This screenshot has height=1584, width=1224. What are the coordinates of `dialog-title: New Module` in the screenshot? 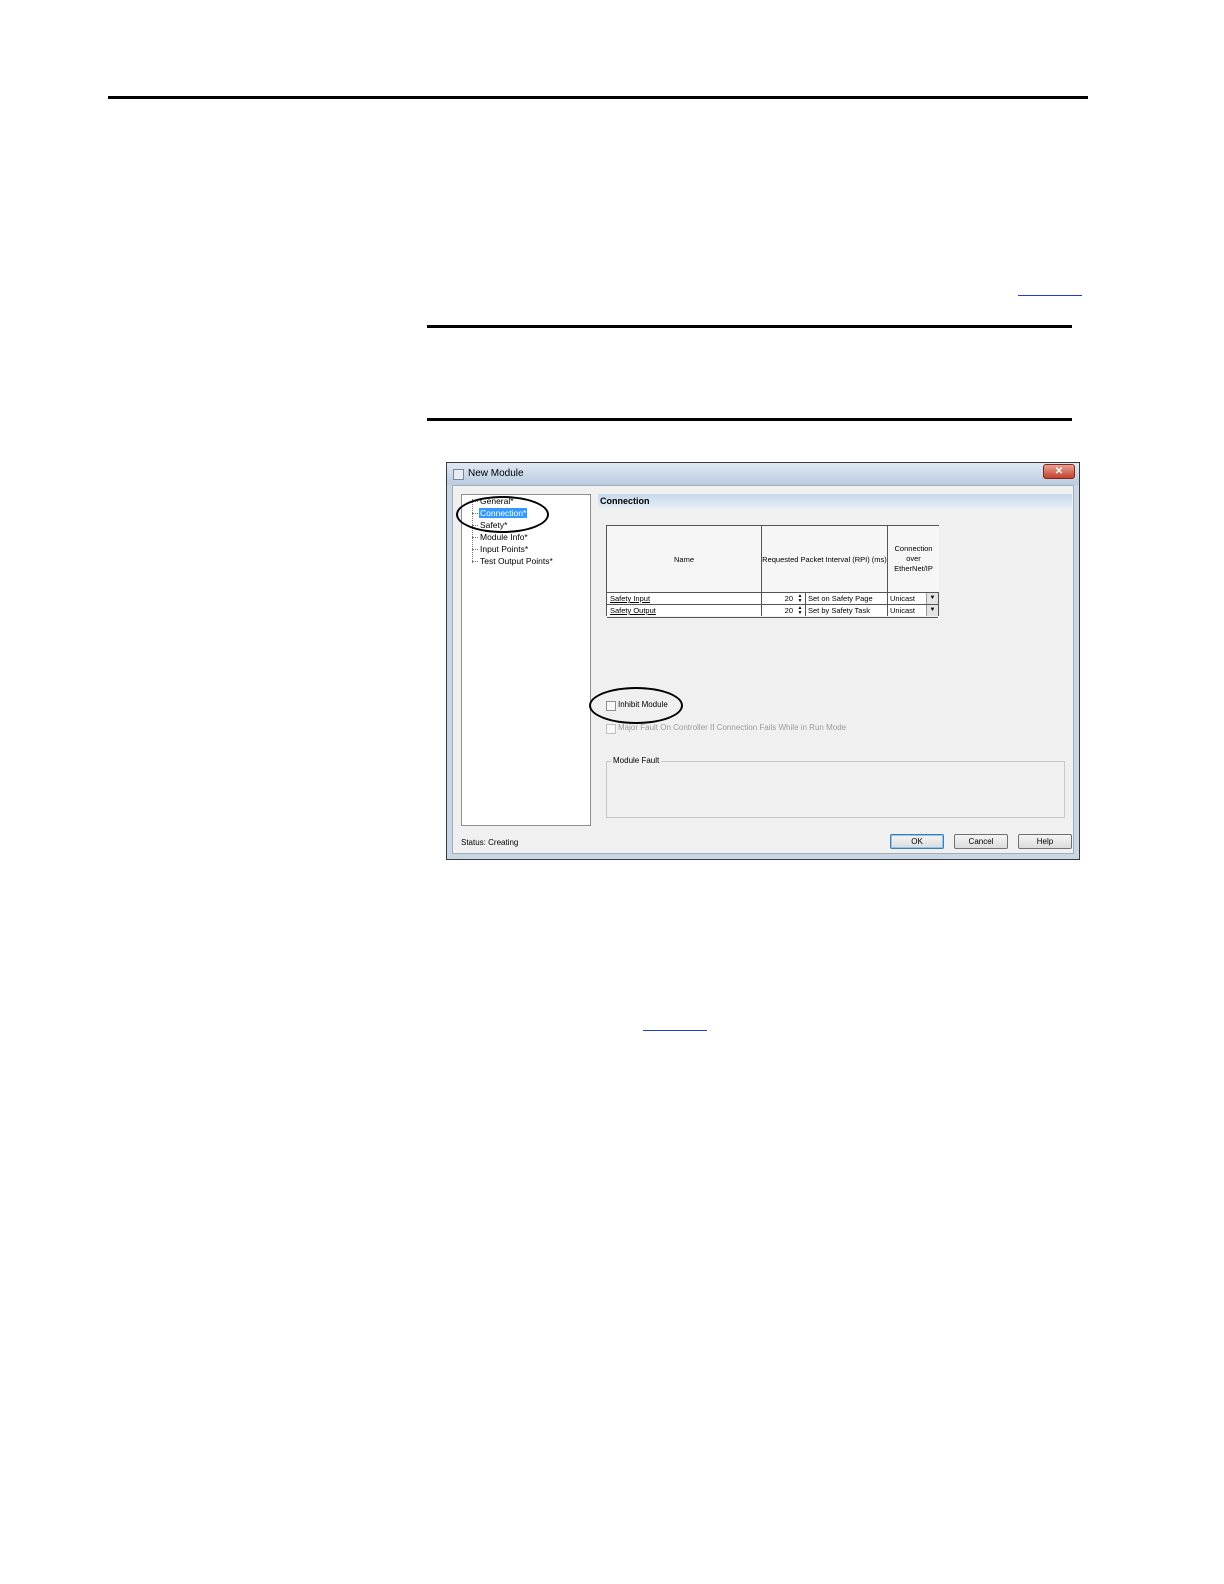 It's located at (496, 473).